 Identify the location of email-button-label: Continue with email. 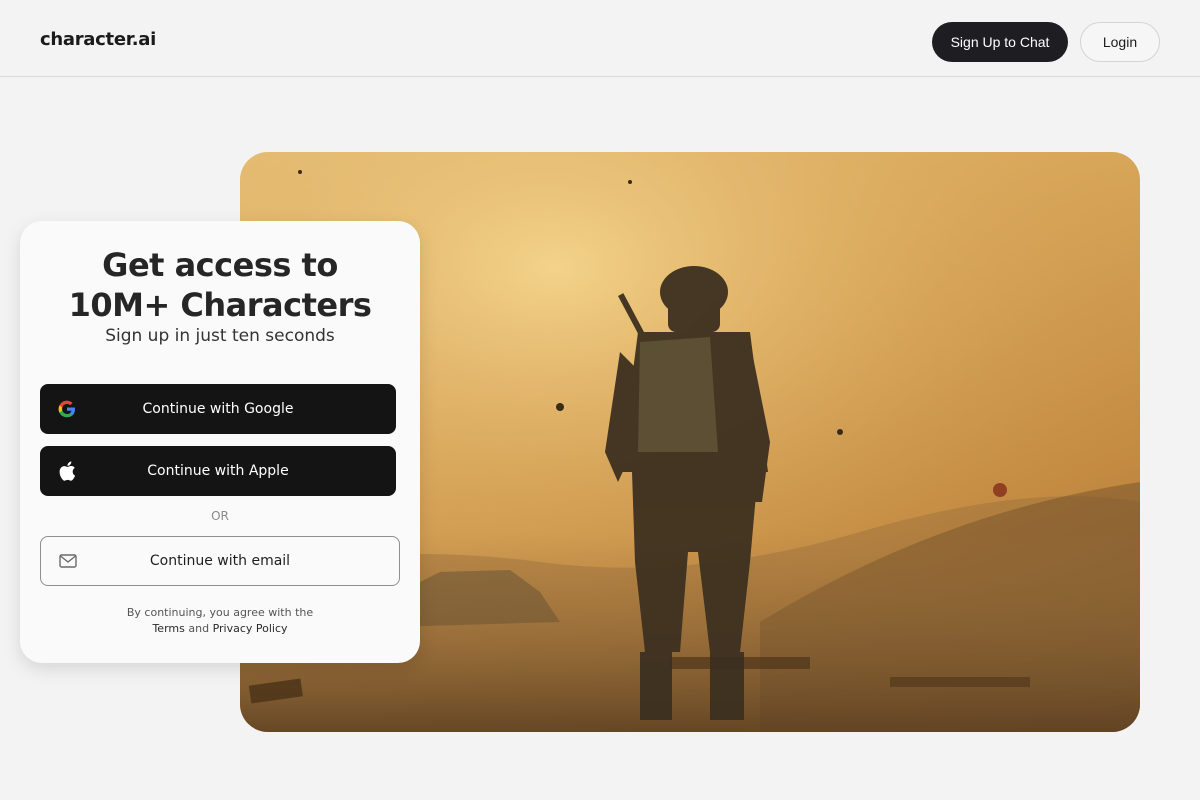
(220, 561).